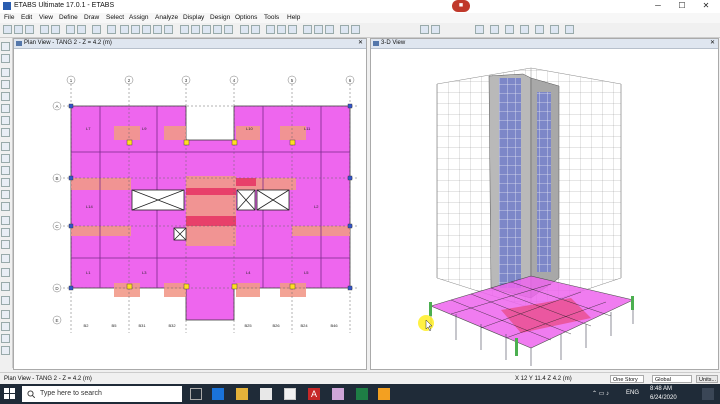 The height and width of the screenshot is (404, 720). Describe the element at coordinates (5, 350) in the screenshot. I see `snap-perpendicular-icon` at that location.